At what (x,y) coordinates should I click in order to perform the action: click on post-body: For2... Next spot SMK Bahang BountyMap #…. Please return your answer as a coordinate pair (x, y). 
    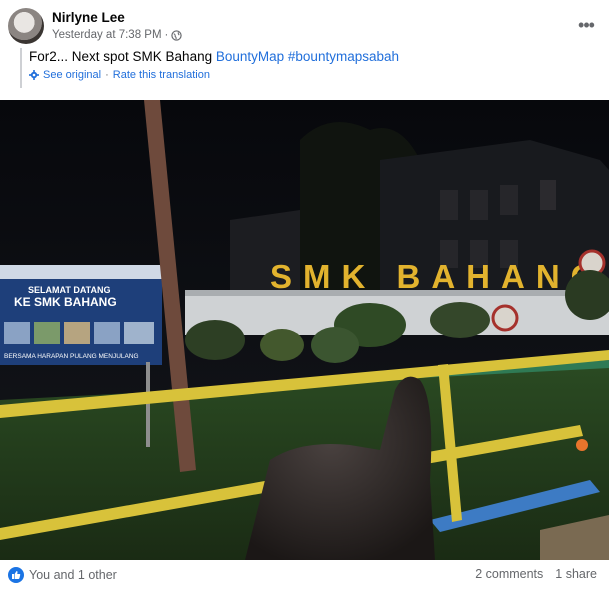
    Looking at the image, I should click on (209, 68).